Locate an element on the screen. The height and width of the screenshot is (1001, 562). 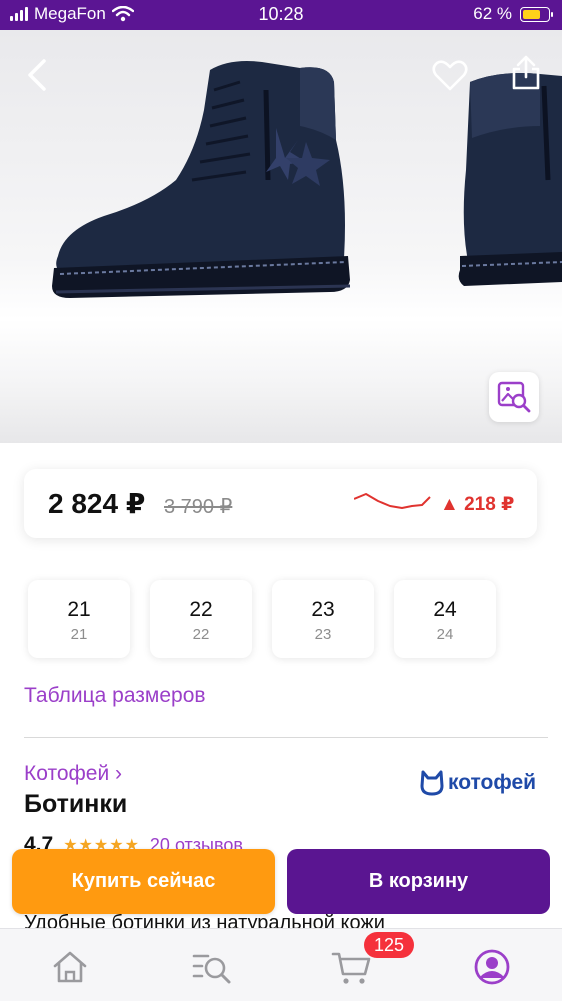
size-option-21: 21 21 is located at coordinates (79, 619).